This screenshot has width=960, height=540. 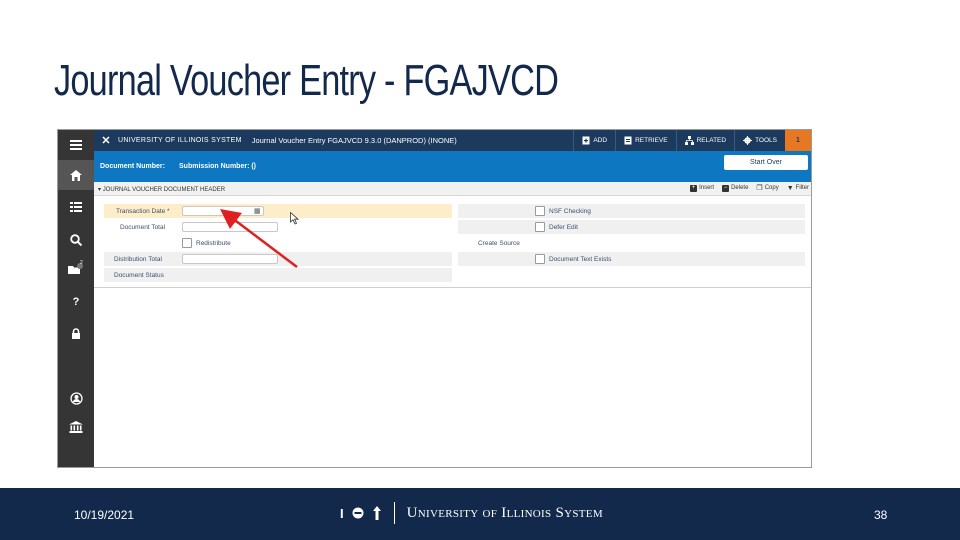 I want to click on footer-date: 10/19/2021, so click(x=104, y=515).